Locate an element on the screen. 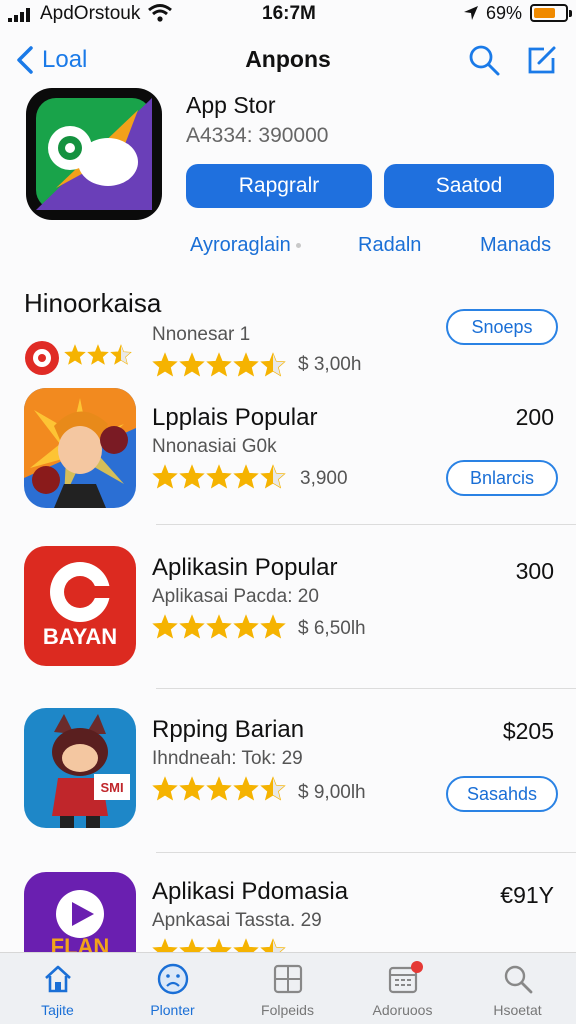 The height and width of the screenshot is (1024, 576). app-subtitle: Nnonesar 1 is located at coordinates (201, 334).